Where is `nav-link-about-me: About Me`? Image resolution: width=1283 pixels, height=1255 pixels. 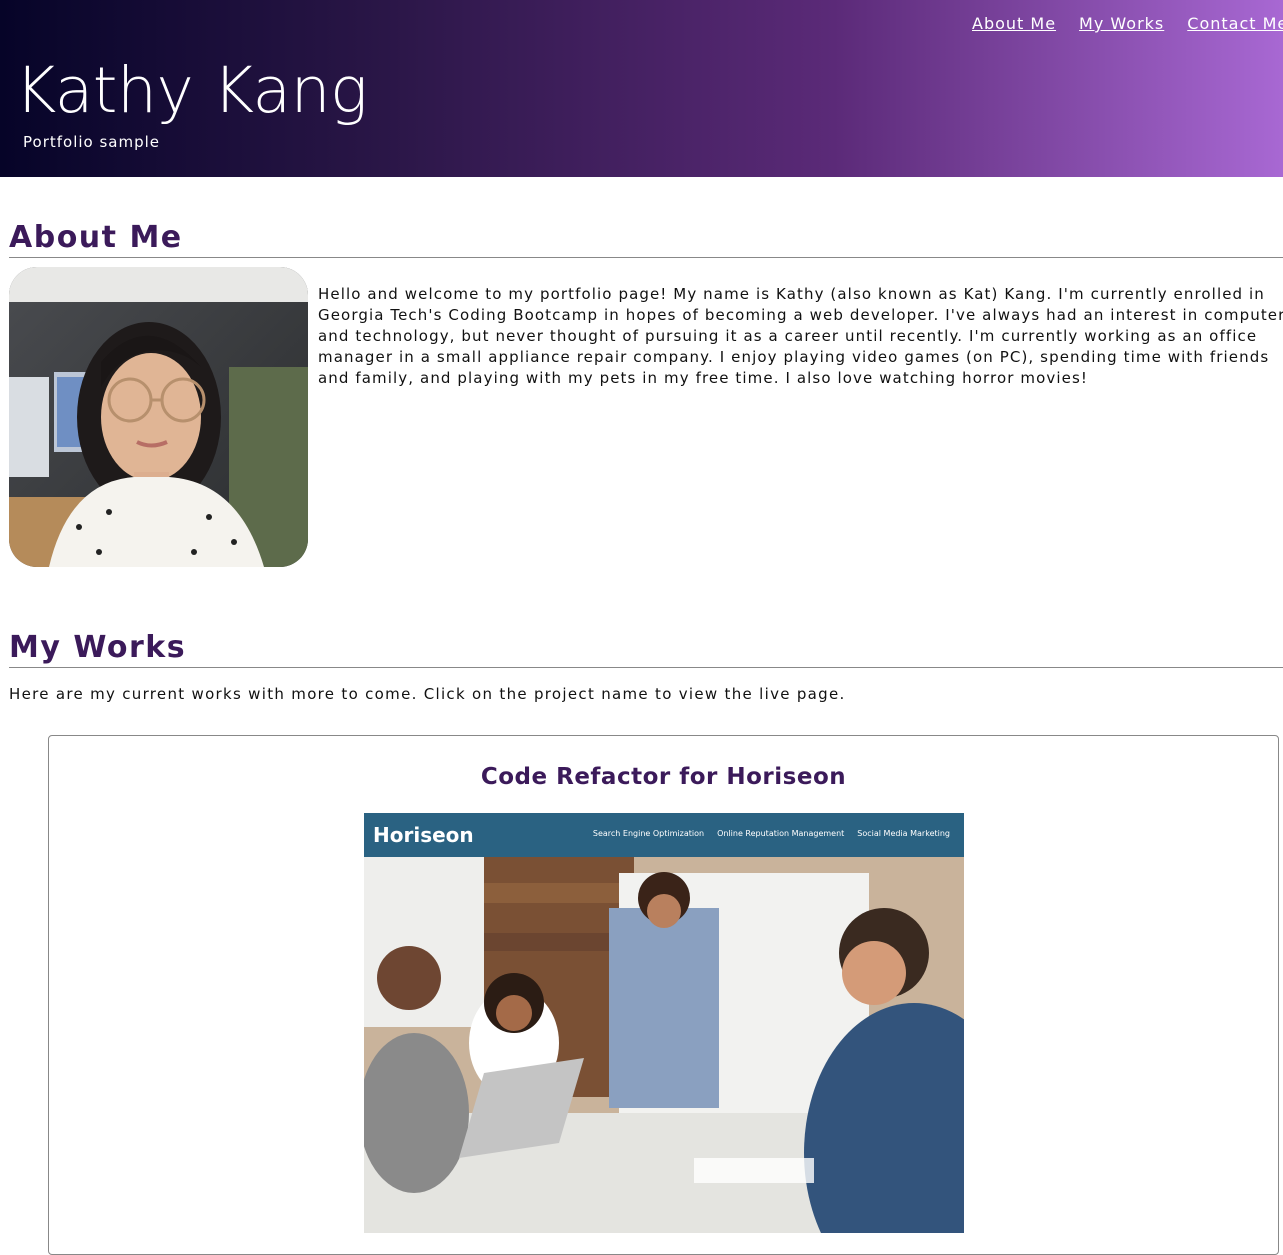
nav-link-about-me: About Me is located at coordinates (1014, 23).